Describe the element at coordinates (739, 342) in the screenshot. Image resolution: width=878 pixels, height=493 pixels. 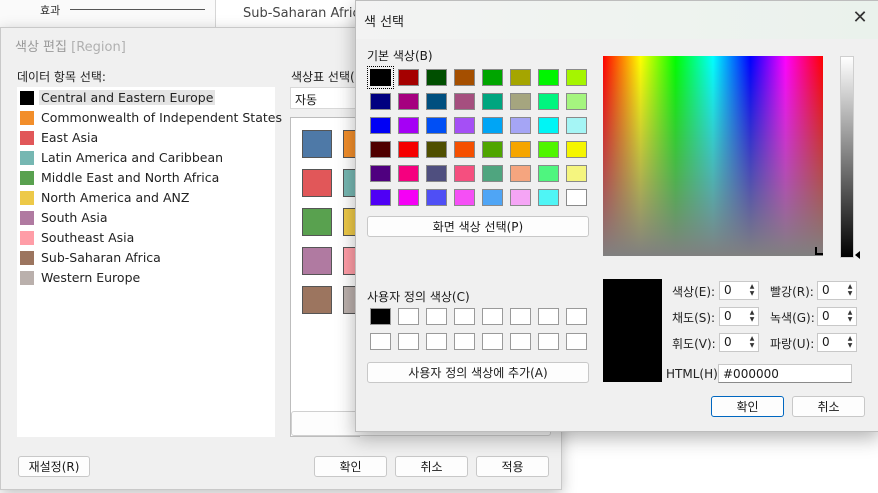
I see `luminance-spinner: 0 ▲ ▼` at that location.